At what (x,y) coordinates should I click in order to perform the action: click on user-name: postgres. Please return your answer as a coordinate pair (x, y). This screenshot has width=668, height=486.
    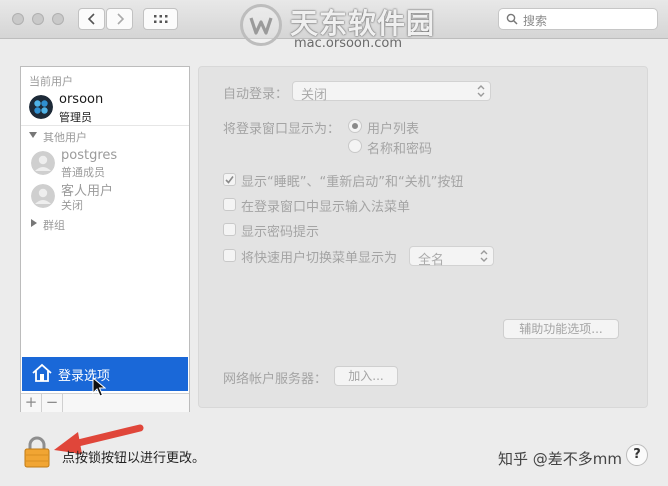
    Looking at the image, I should click on (89, 155).